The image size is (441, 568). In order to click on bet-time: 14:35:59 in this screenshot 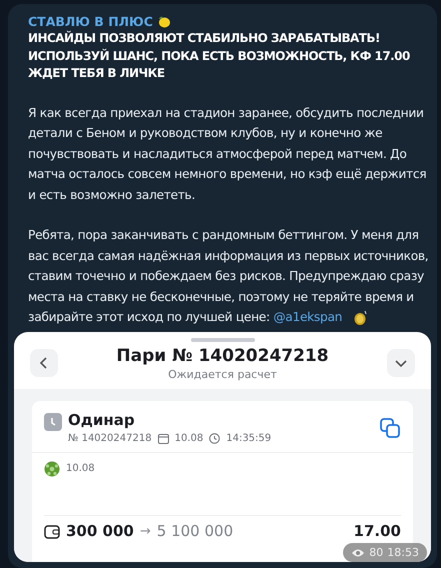, I will do `click(249, 438)`.